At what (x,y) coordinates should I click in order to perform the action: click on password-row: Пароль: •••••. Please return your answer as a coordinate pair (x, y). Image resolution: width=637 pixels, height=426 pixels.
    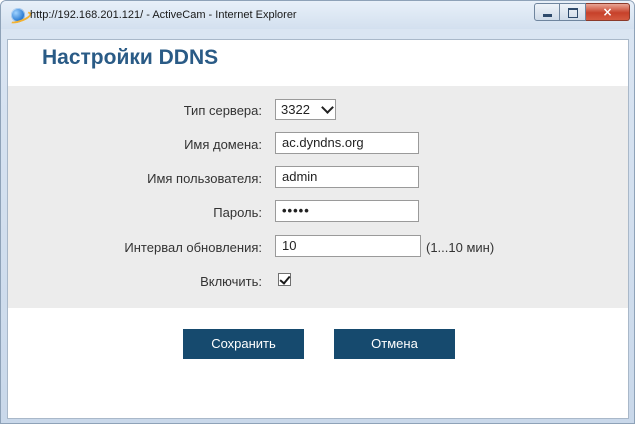
    Looking at the image, I should click on (318, 212).